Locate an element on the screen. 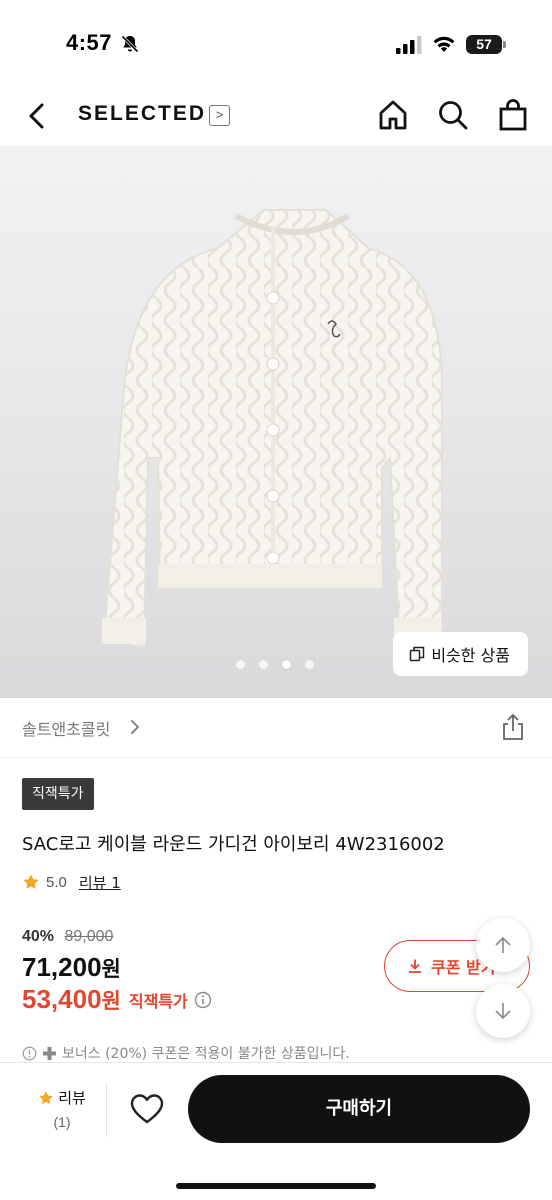  scroll-up-button is located at coordinates (503, 945).